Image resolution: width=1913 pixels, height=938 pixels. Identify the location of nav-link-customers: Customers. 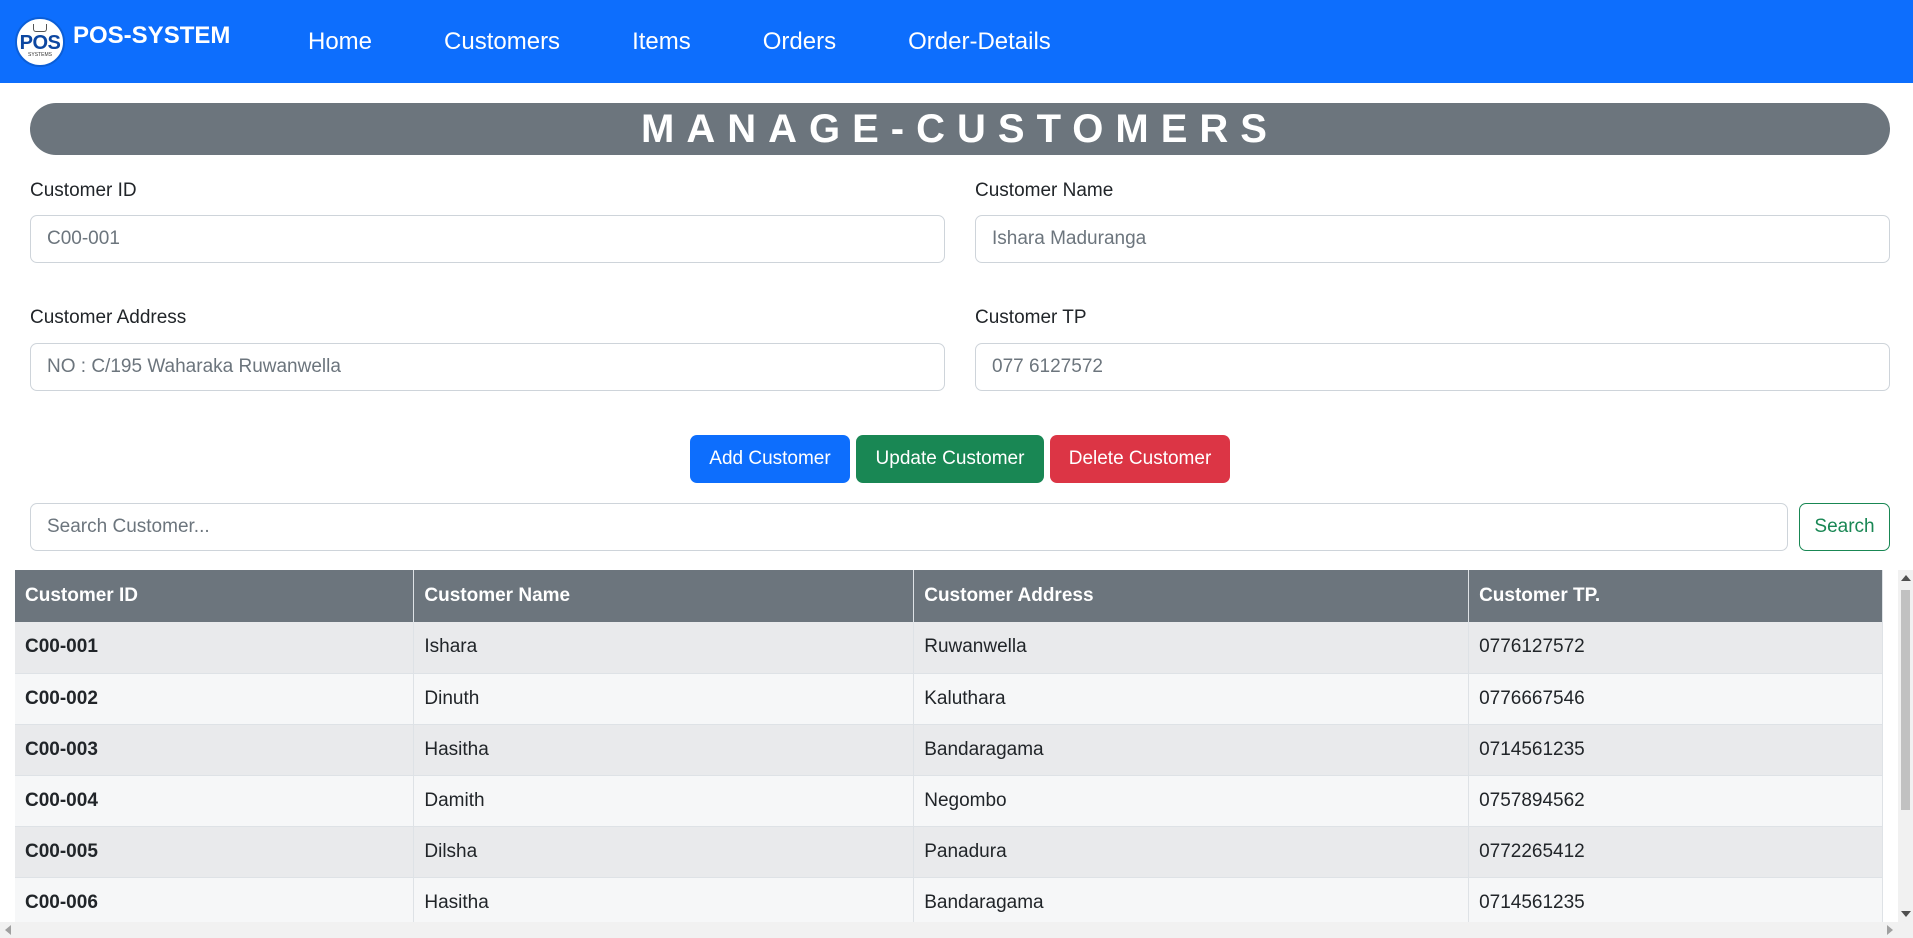
(502, 42).